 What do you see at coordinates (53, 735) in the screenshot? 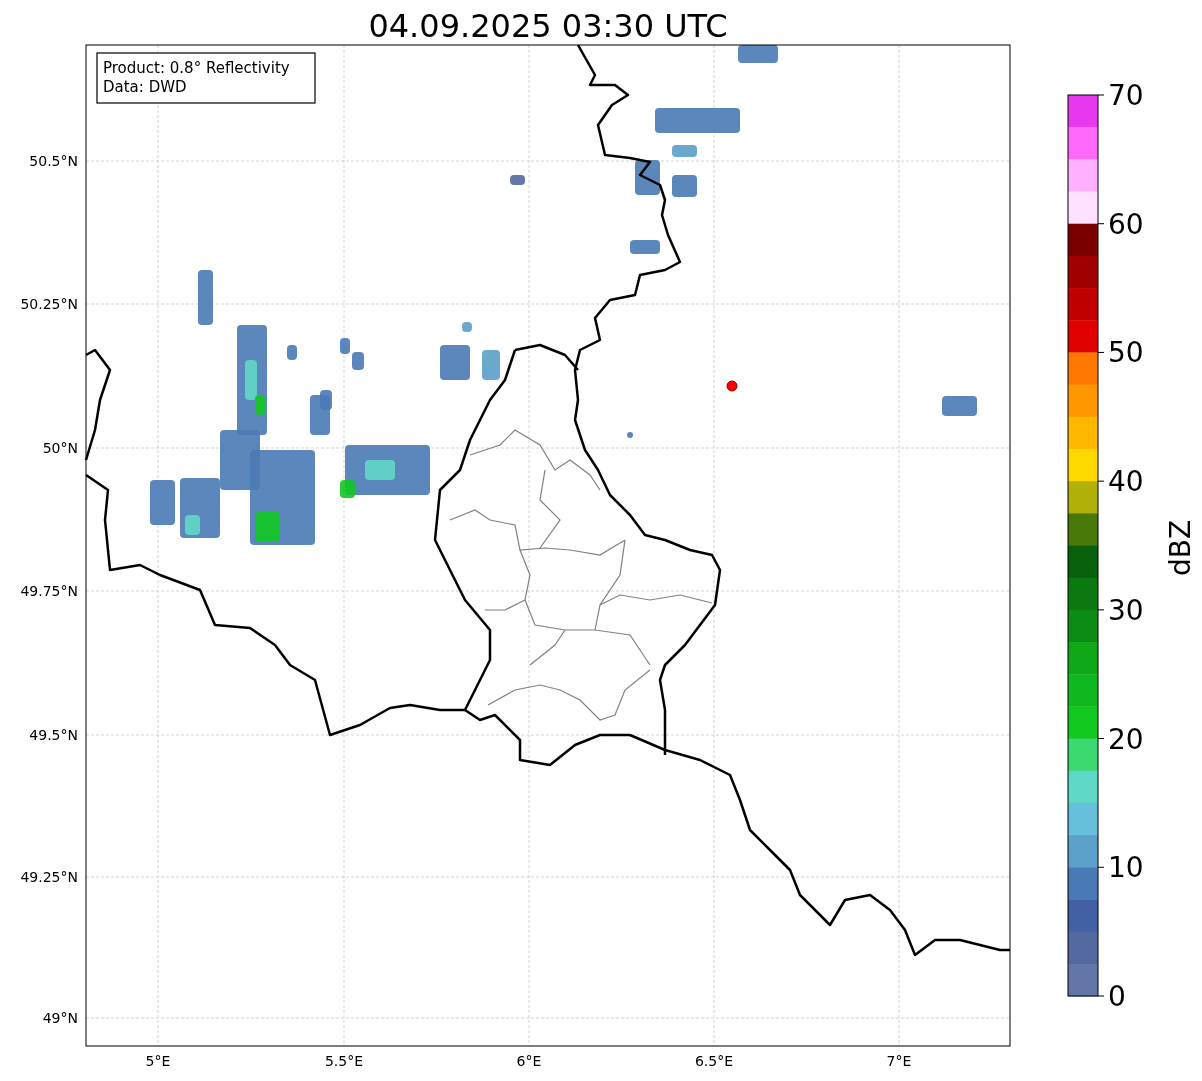
I see `latitude-label: 49.5°N` at bounding box center [53, 735].